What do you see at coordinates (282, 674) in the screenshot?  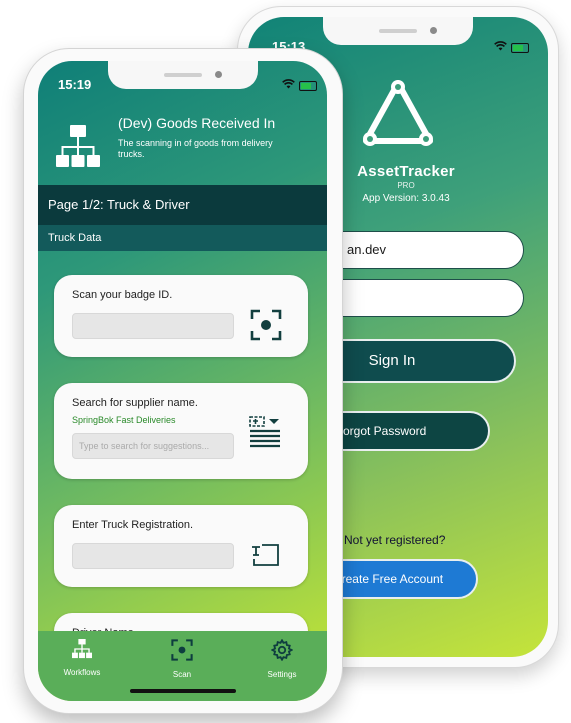 I see `tab-settings-label: Settings` at bounding box center [282, 674].